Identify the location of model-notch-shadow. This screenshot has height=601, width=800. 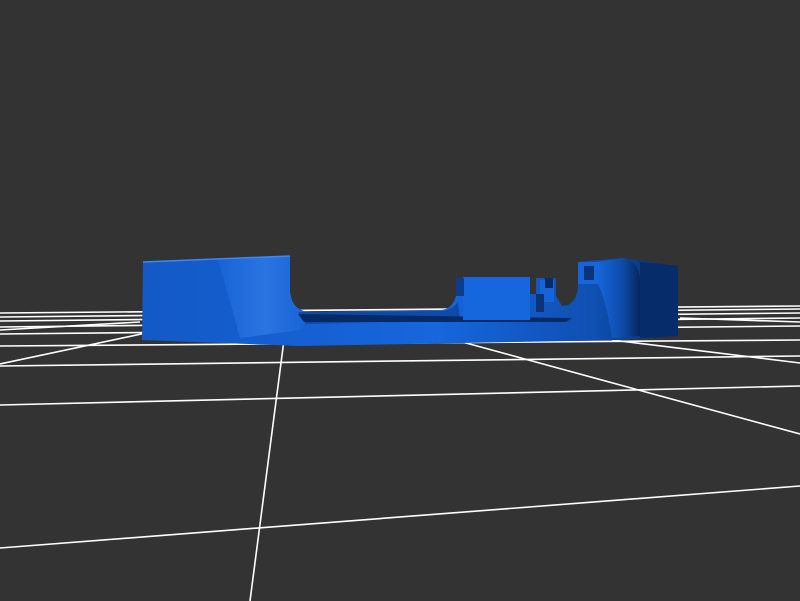
(540, 303).